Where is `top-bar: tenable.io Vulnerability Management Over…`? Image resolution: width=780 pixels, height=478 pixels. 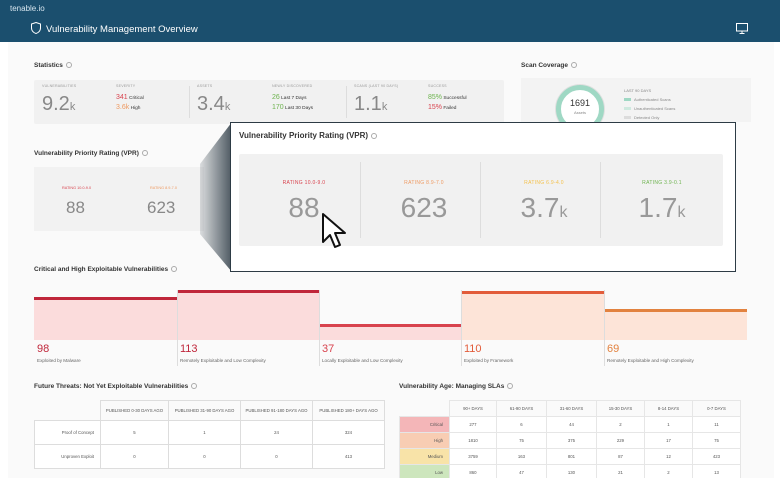 top-bar: tenable.io Vulnerability Management Over… is located at coordinates (390, 21).